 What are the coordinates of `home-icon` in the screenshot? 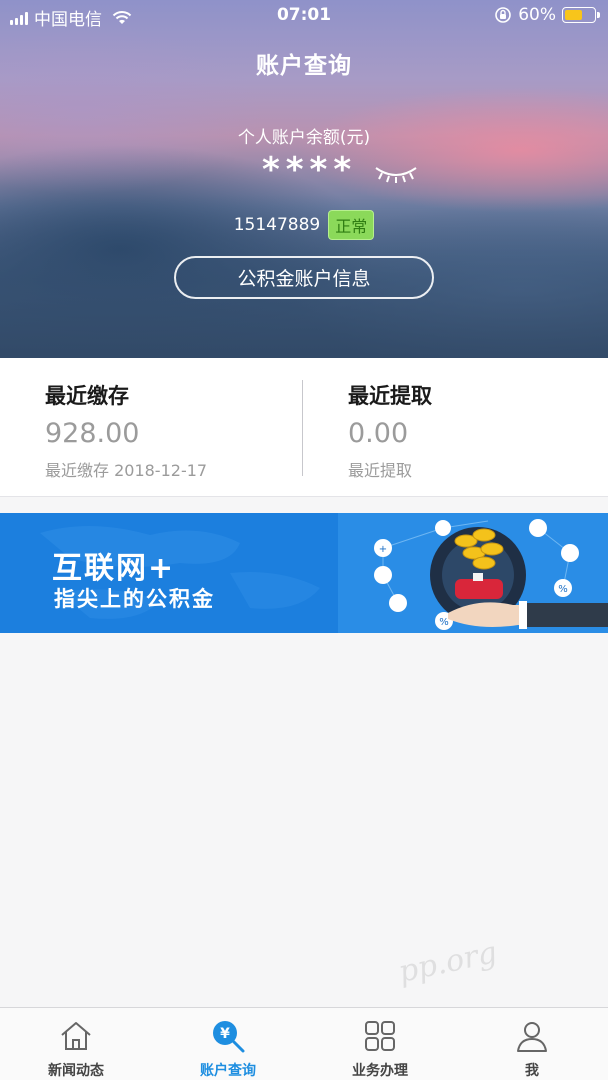 It's located at (76, 1036).